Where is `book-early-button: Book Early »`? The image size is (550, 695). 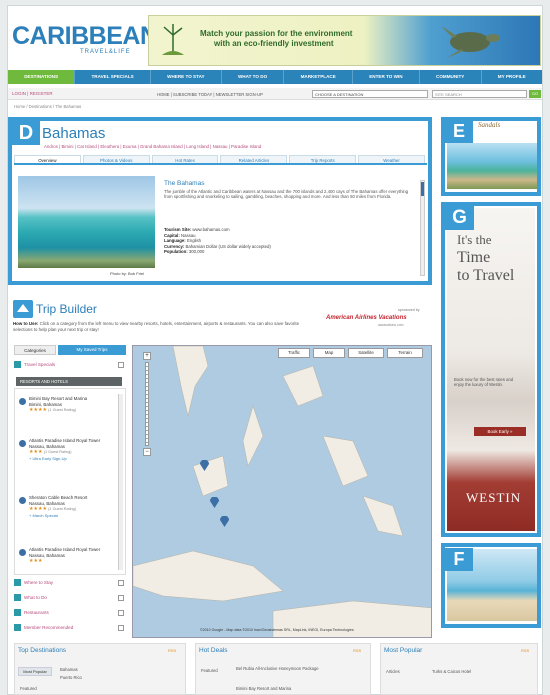 book-early-button: Book Early » is located at coordinates (500, 431).